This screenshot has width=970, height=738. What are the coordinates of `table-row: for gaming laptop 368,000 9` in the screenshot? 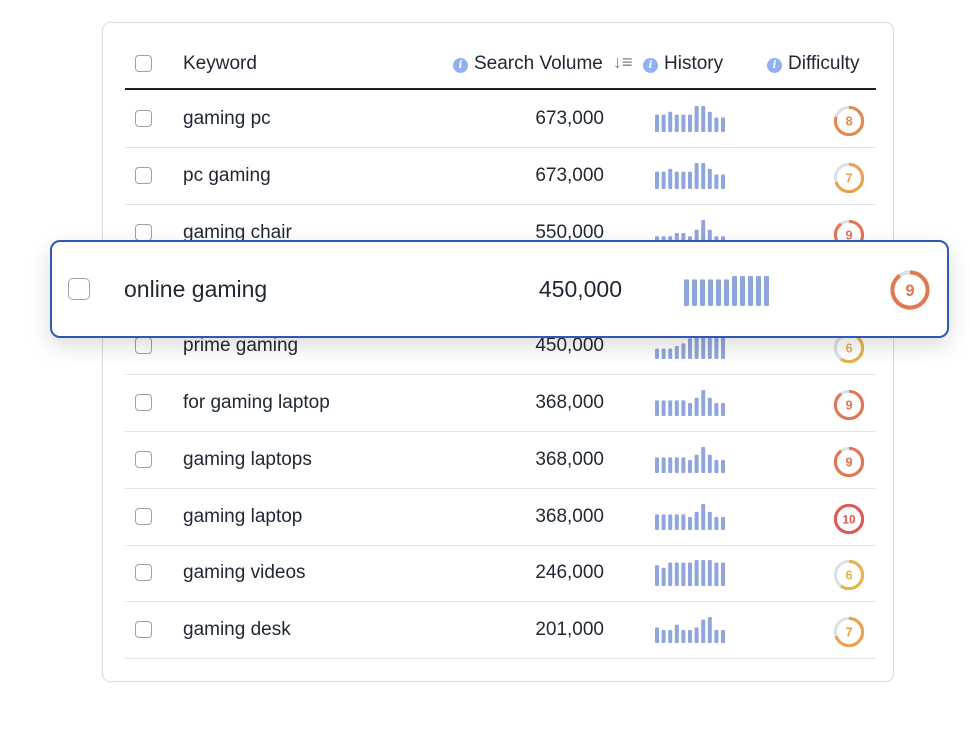 It's located at (500, 403).